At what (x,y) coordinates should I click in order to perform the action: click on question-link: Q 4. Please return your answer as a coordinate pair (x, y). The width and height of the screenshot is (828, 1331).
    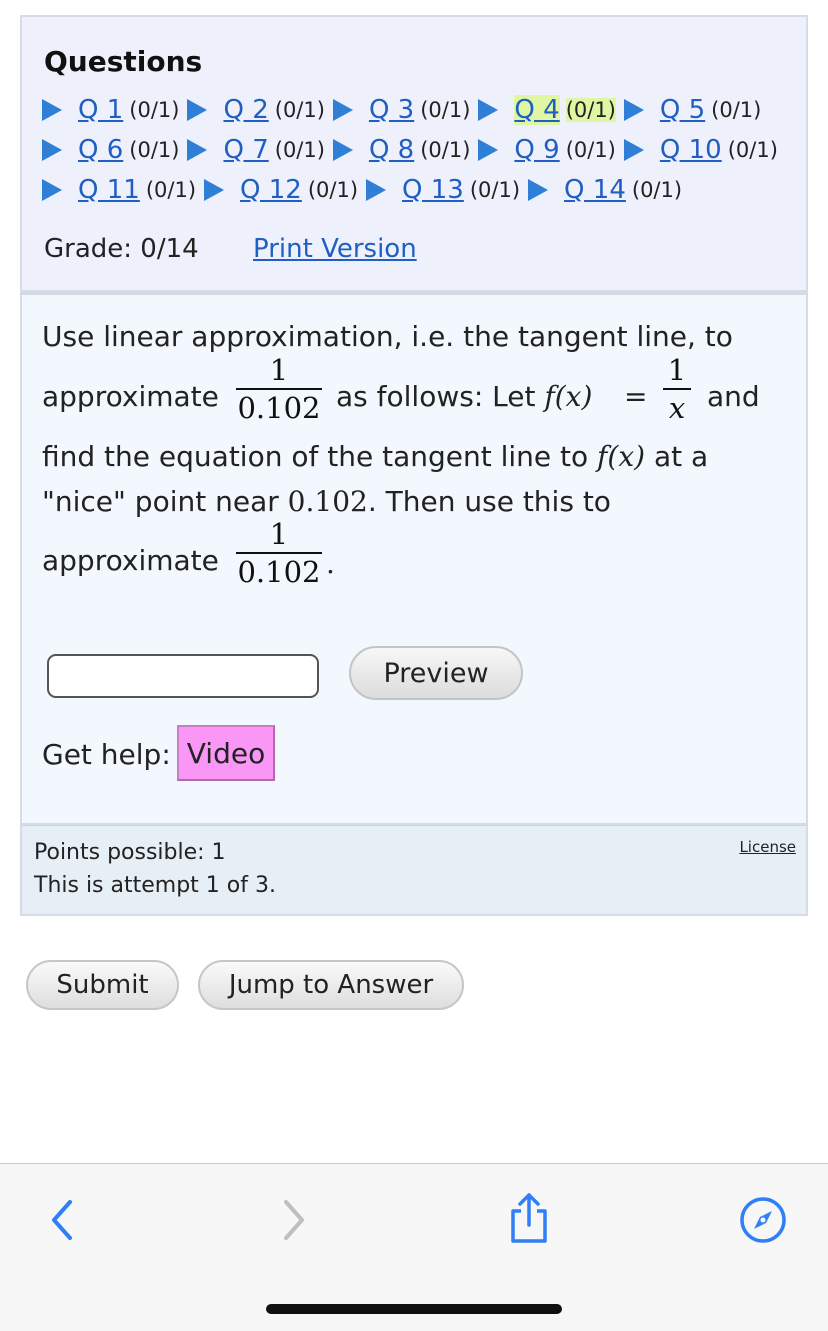
    Looking at the image, I should click on (537, 110).